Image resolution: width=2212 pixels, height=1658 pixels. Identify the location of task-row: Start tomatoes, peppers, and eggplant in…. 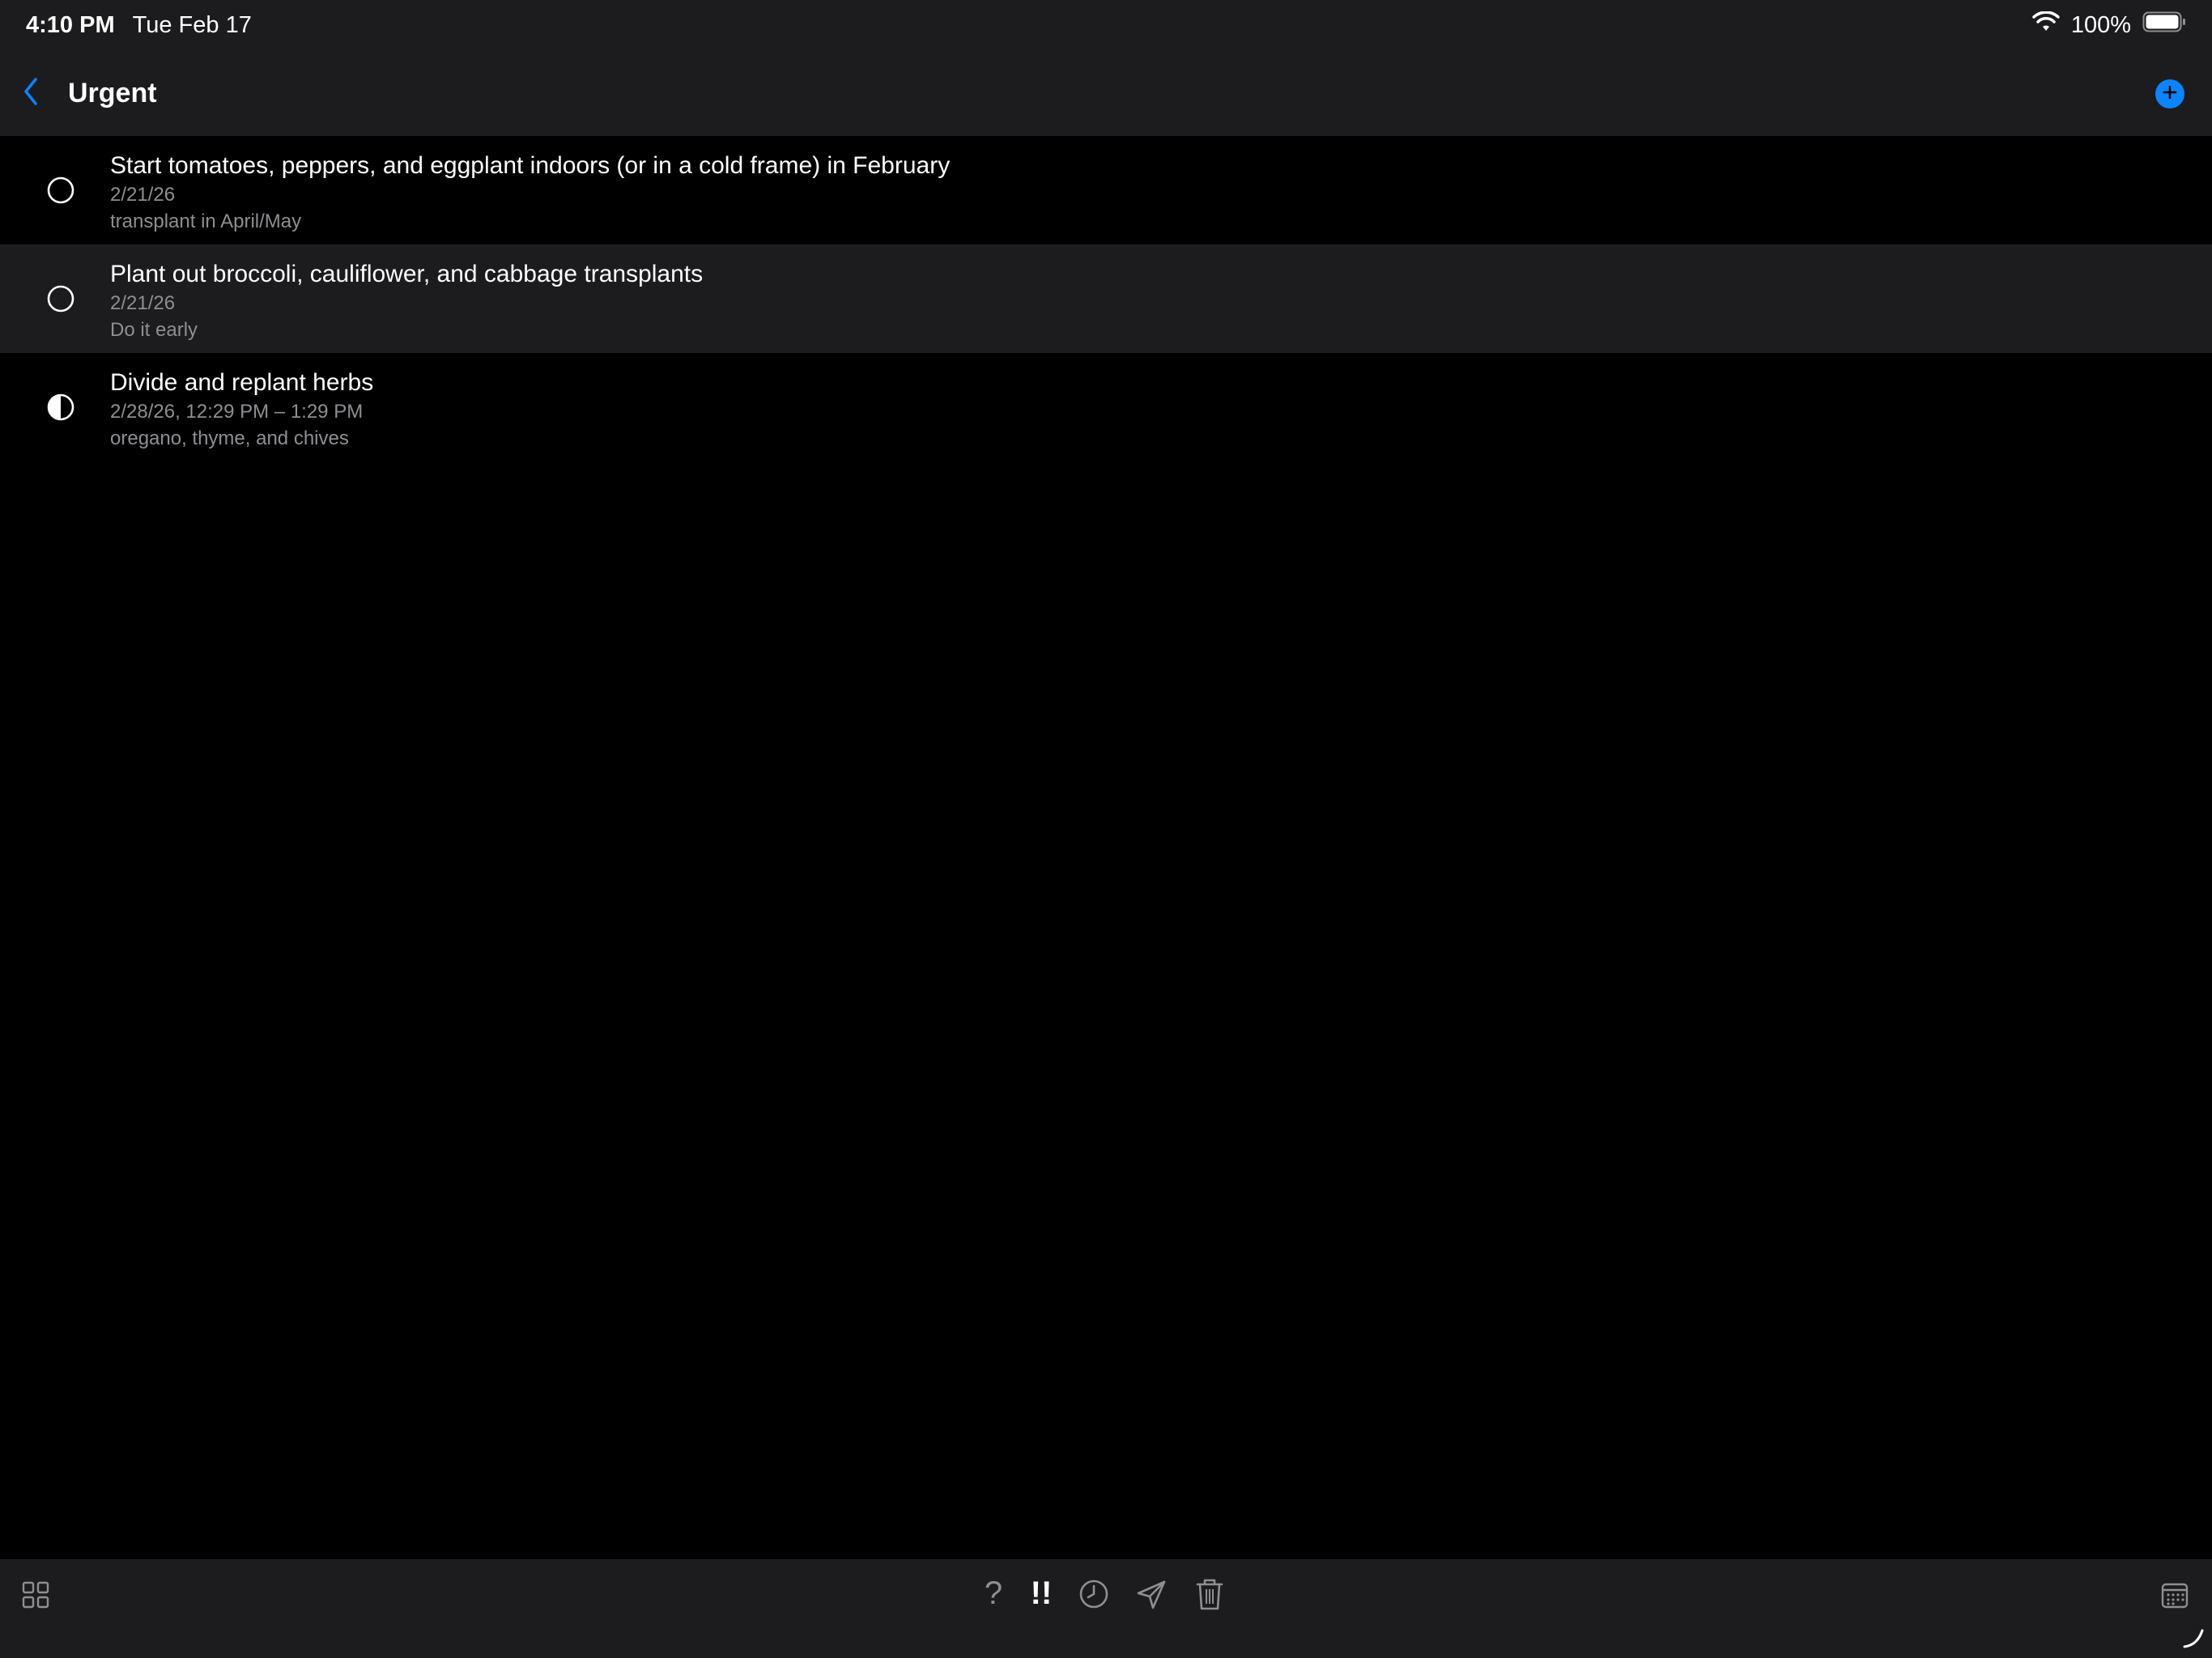
(1106, 190).